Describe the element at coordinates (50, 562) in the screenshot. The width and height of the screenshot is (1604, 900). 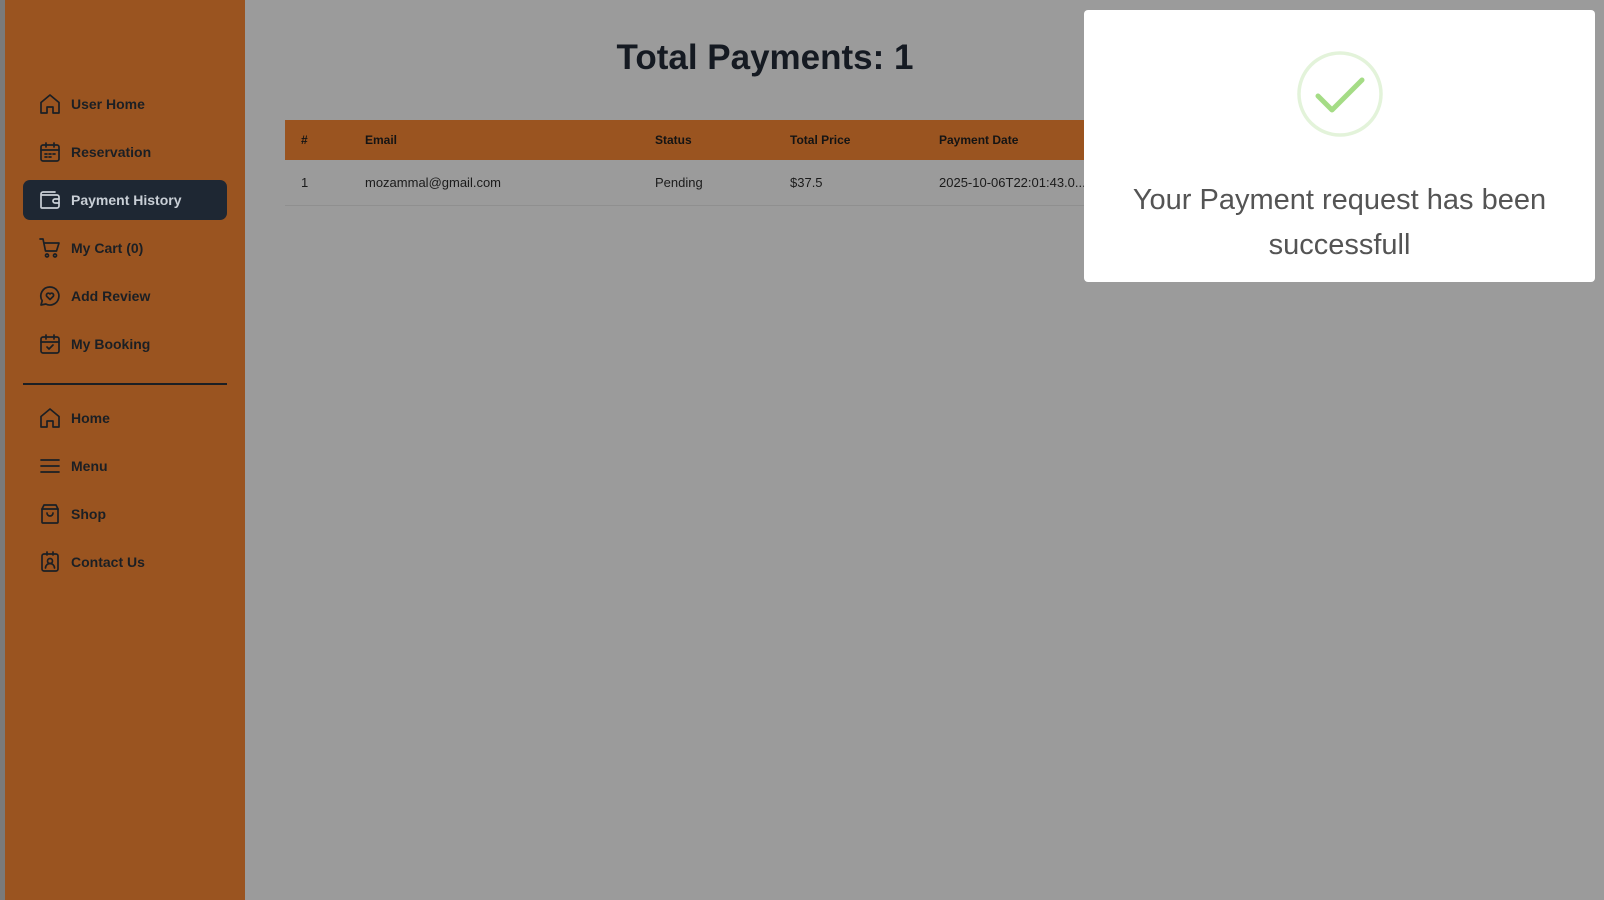
I see `contact-icon` at that location.